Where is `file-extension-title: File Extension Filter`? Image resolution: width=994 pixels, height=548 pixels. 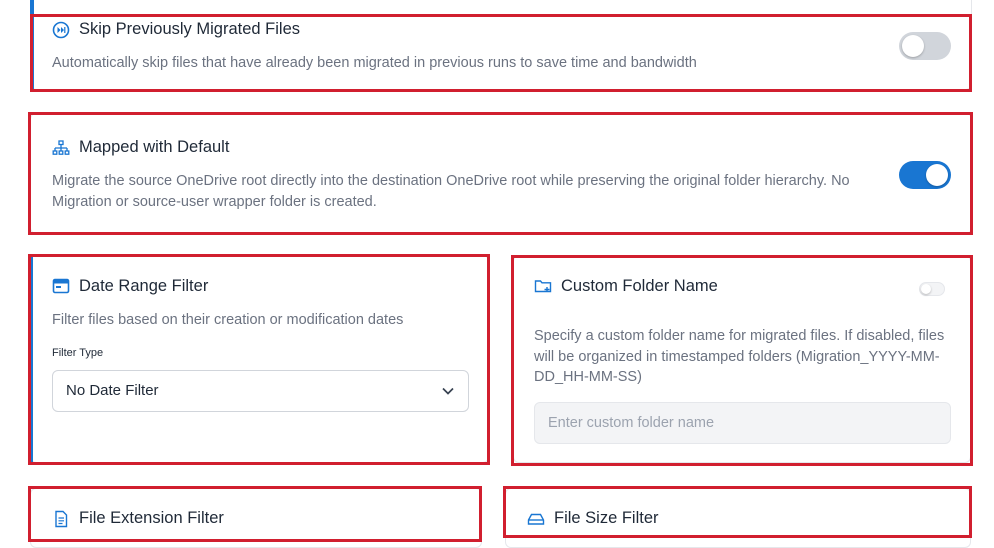
file-extension-title: File Extension Filter is located at coordinates (151, 518).